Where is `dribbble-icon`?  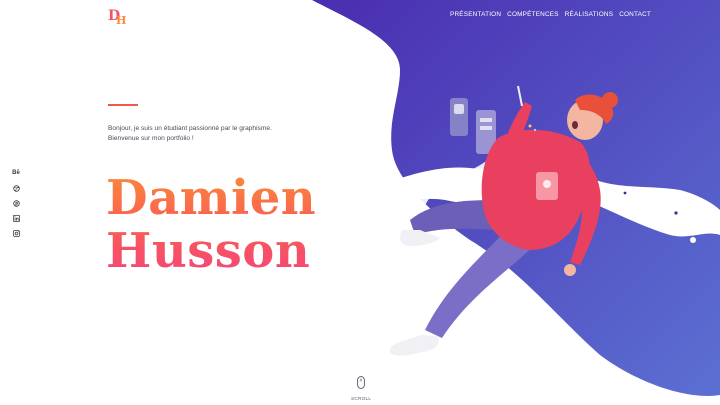
dribbble-icon is located at coordinates (16, 188).